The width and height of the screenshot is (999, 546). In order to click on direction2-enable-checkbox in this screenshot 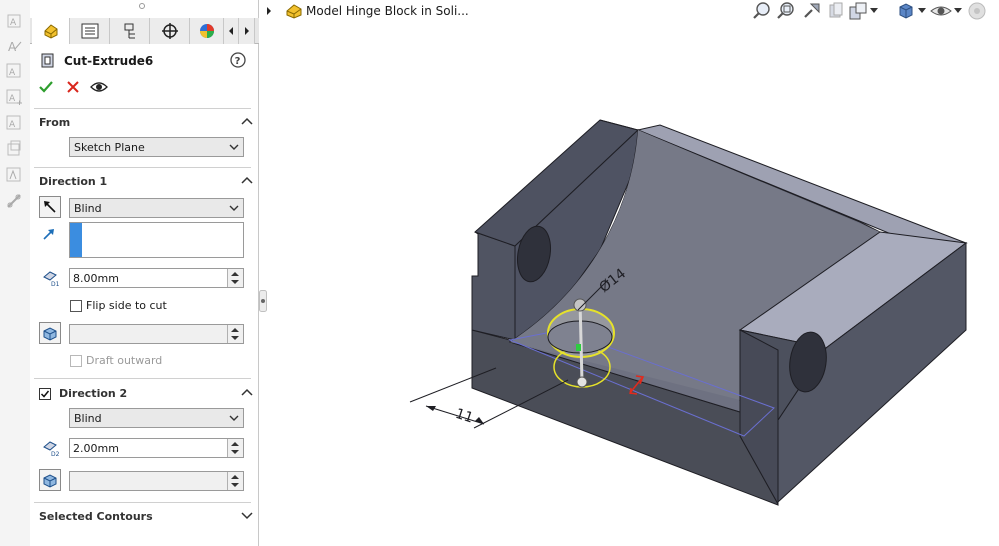, I will do `click(45, 394)`.